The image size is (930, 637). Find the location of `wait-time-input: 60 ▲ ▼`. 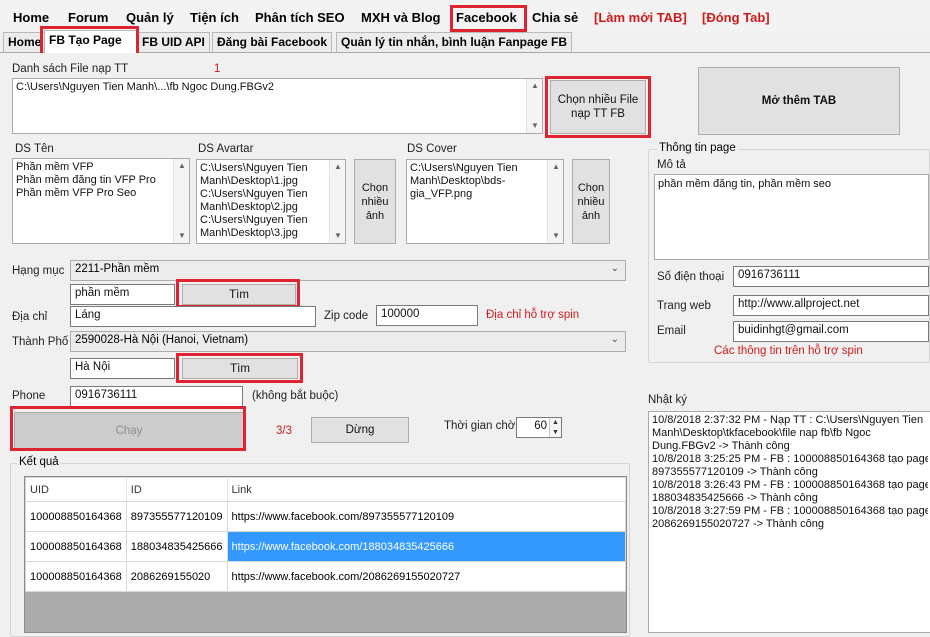

wait-time-input: 60 ▲ ▼ is located at coordinates (539, 427).